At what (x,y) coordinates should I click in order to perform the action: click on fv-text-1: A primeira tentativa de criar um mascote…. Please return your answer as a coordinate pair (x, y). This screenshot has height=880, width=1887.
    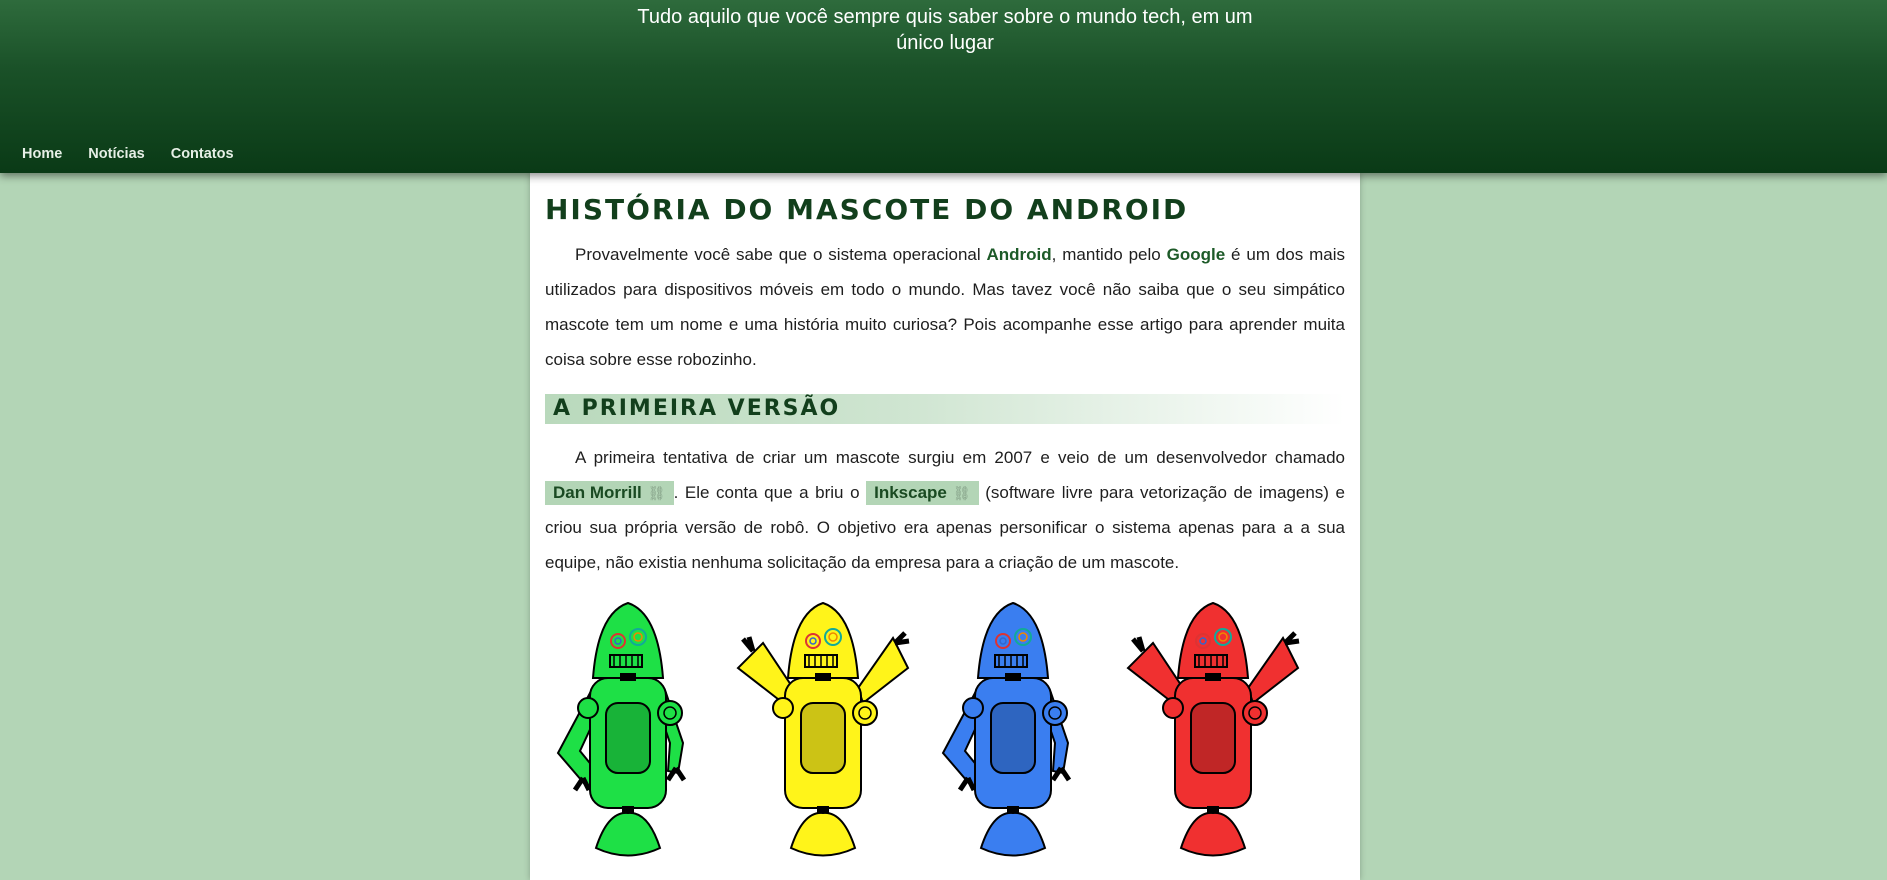
    Looking at the image, I should click on (960, 457).